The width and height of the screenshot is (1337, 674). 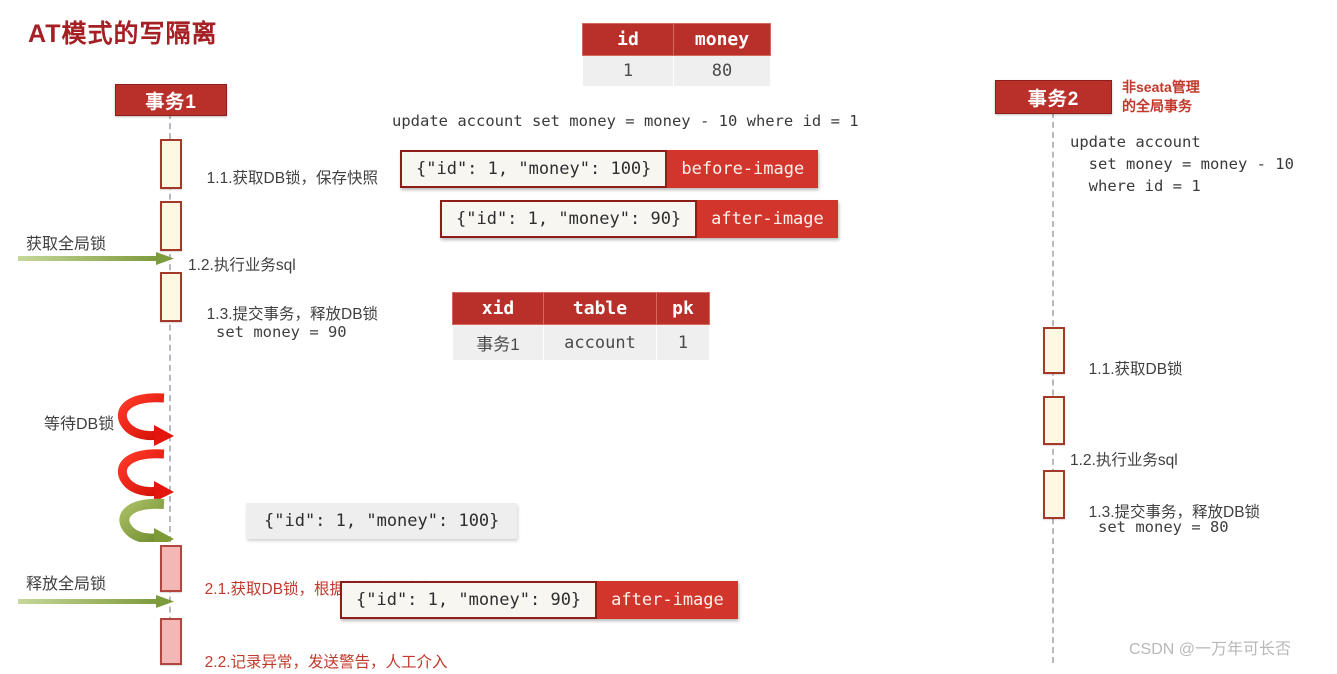 What do you see at coordinates (1124, 460) in the screenshot?
I see `step-r1-2-line1: 1.2.执行业务sql` at bounding box center [1124, 460].